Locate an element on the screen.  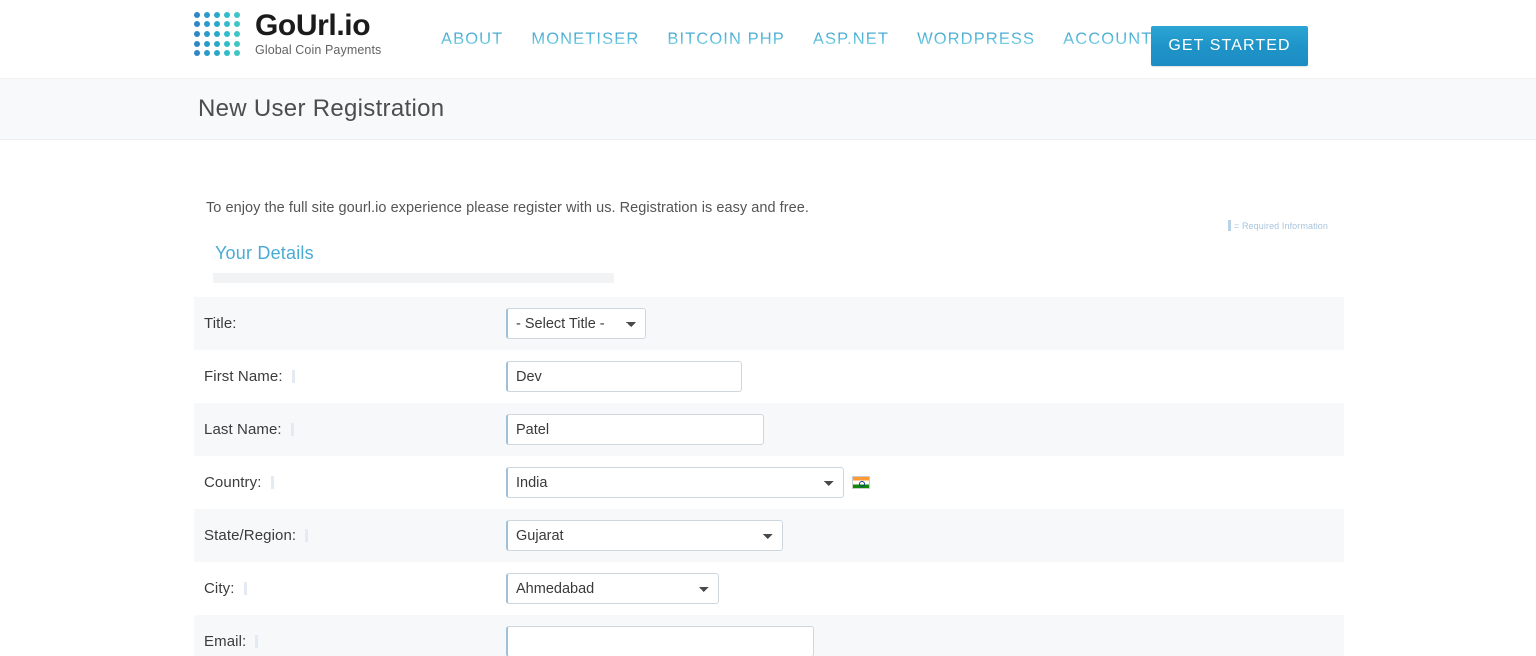
brand-tagline: Global Coin Payments is located at coordinates (318, 50).